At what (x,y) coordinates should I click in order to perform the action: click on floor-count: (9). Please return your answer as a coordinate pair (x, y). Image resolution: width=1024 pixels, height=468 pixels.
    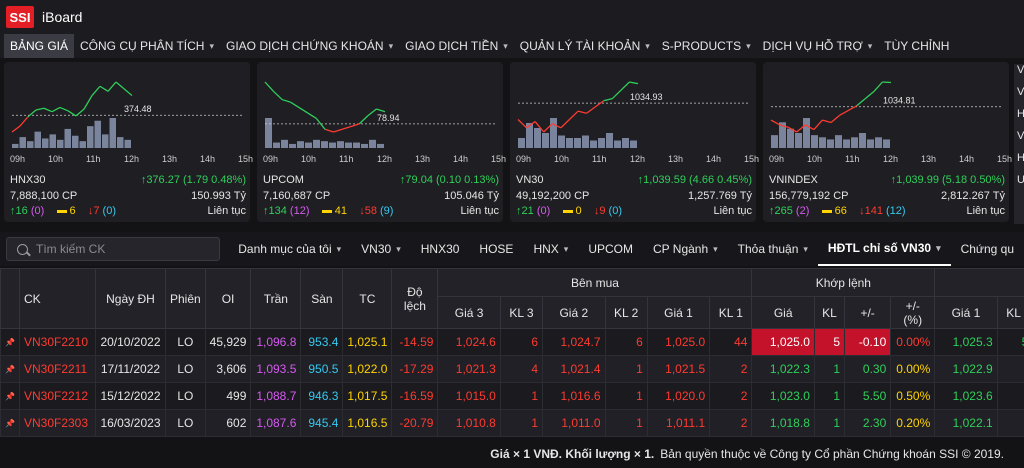
    Looking at the image, I should click on (387, 211).